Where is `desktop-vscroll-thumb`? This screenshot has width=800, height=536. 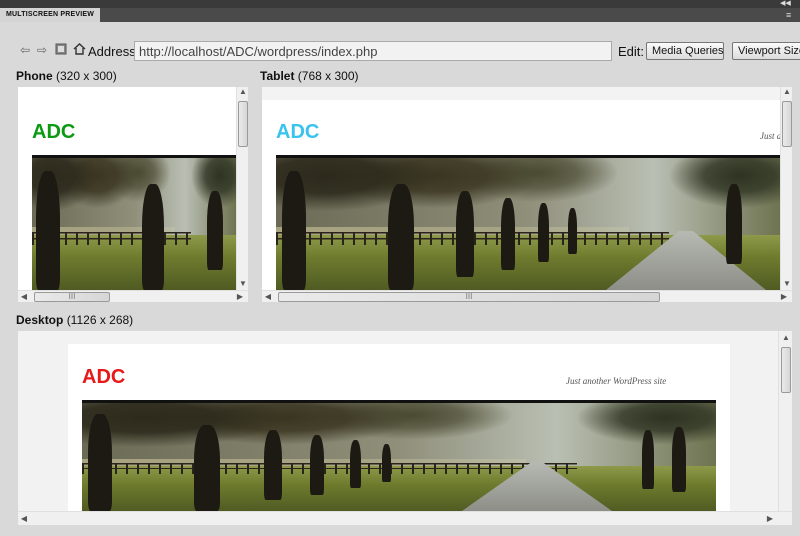 desktop-vscroll-thumb is located at coordinates (786, 370).